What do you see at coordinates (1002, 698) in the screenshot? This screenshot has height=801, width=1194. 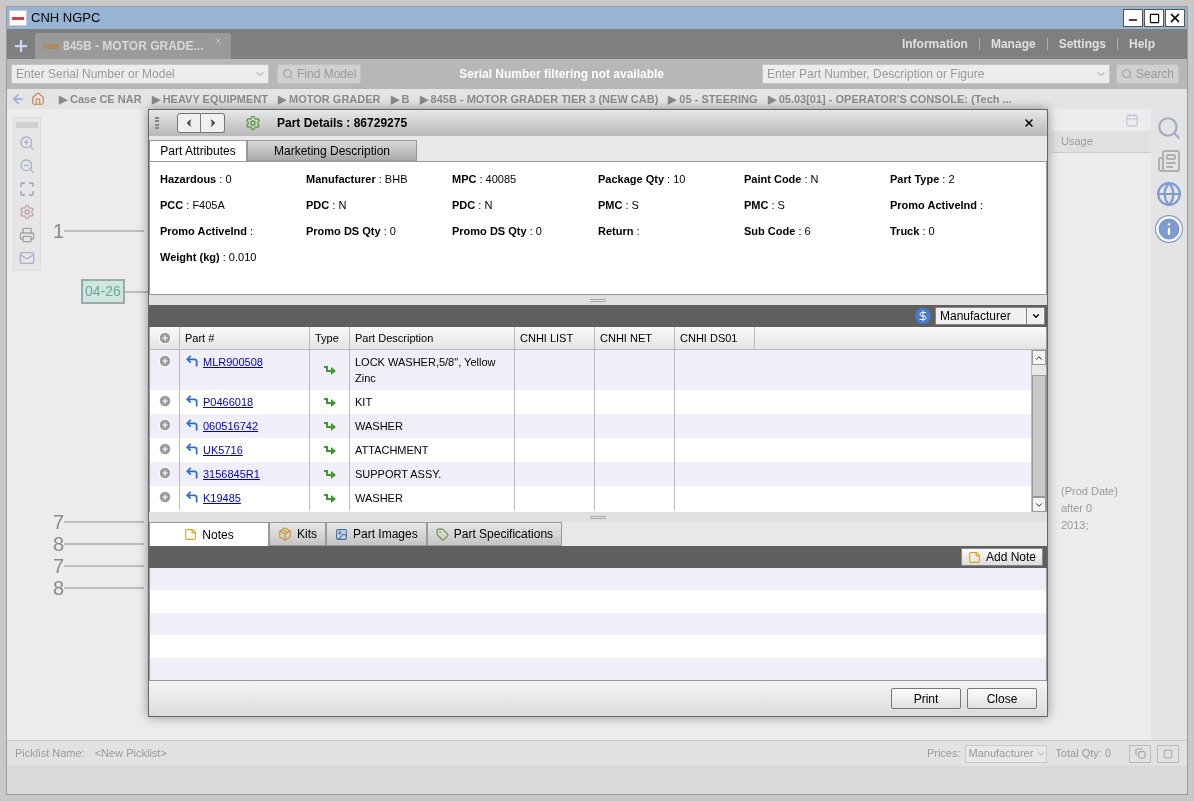 I see `dialog-button: Close` at bounding box center [1002, 698].